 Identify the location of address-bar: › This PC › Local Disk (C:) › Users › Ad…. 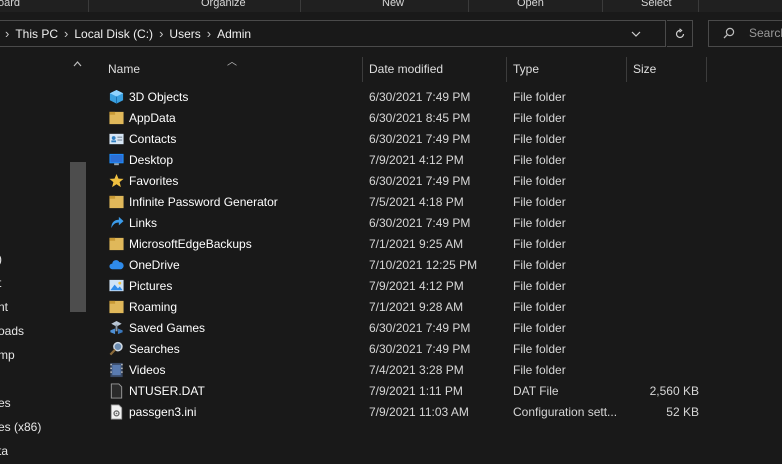
(333, 33).